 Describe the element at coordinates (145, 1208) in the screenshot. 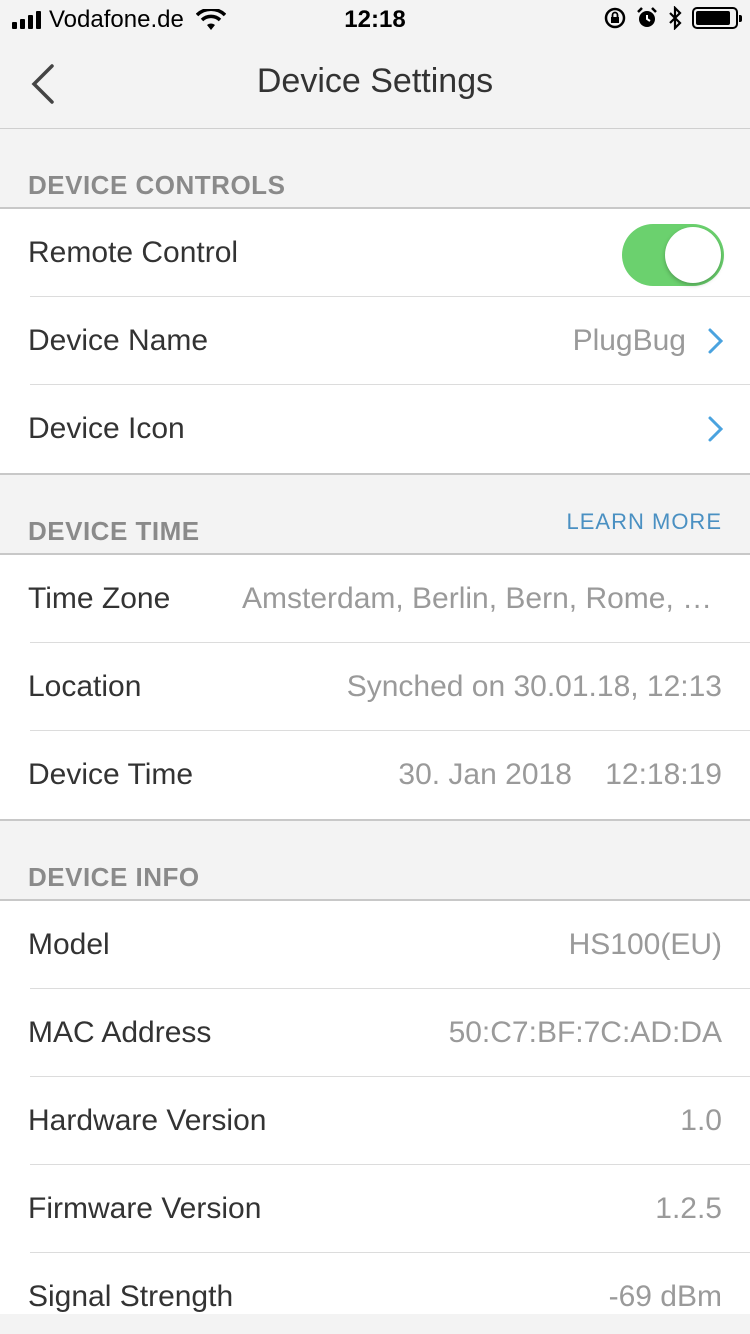

I see `firmware-version-label: Firmware Version` at that location.